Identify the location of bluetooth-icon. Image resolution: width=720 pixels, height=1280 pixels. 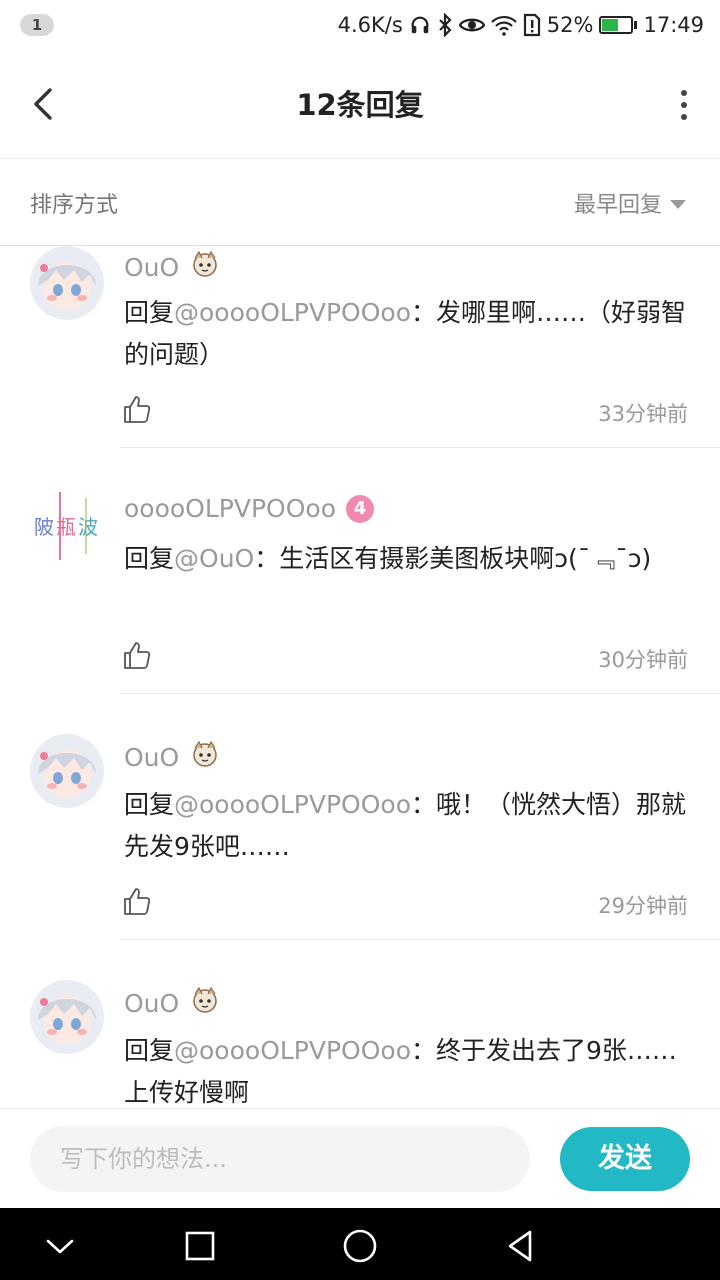
(445, 25).